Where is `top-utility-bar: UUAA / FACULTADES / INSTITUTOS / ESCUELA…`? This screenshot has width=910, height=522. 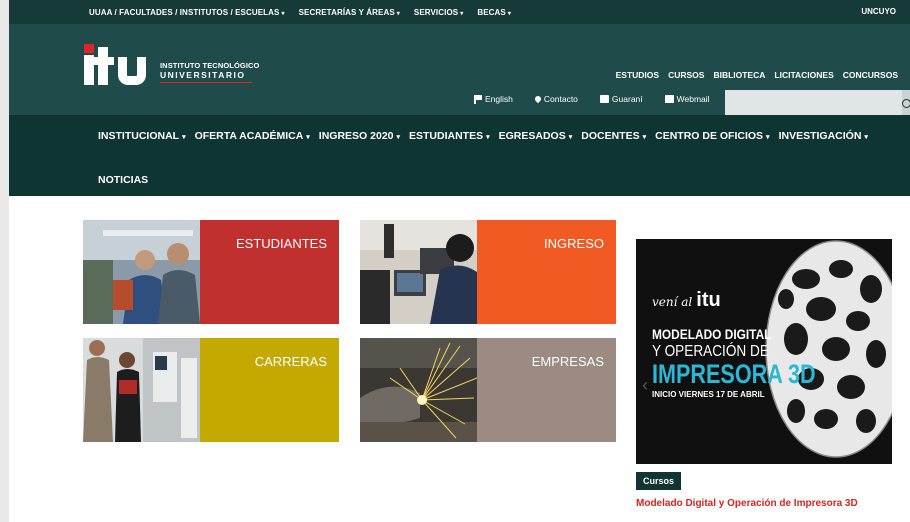
top-utility-bar: UUAA / FACULTADES / INSTITUTOS / ESCUELA… is located at coordinates (459, 12).